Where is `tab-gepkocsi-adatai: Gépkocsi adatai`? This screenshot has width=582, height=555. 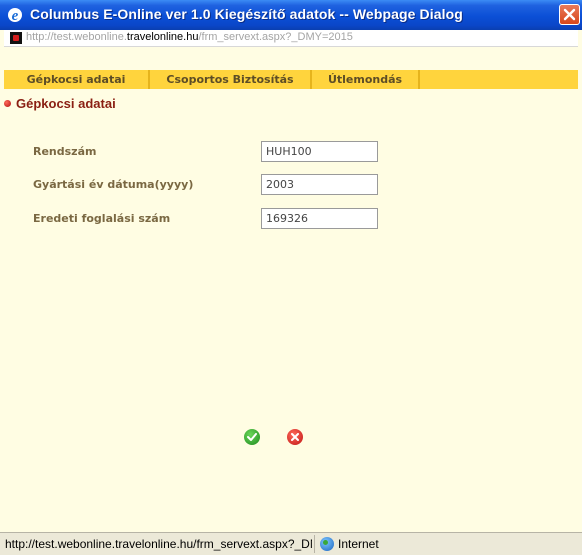
tab-gepkocsi-adatai: Gépkocsi adatai is located at coordinates (77, 79).